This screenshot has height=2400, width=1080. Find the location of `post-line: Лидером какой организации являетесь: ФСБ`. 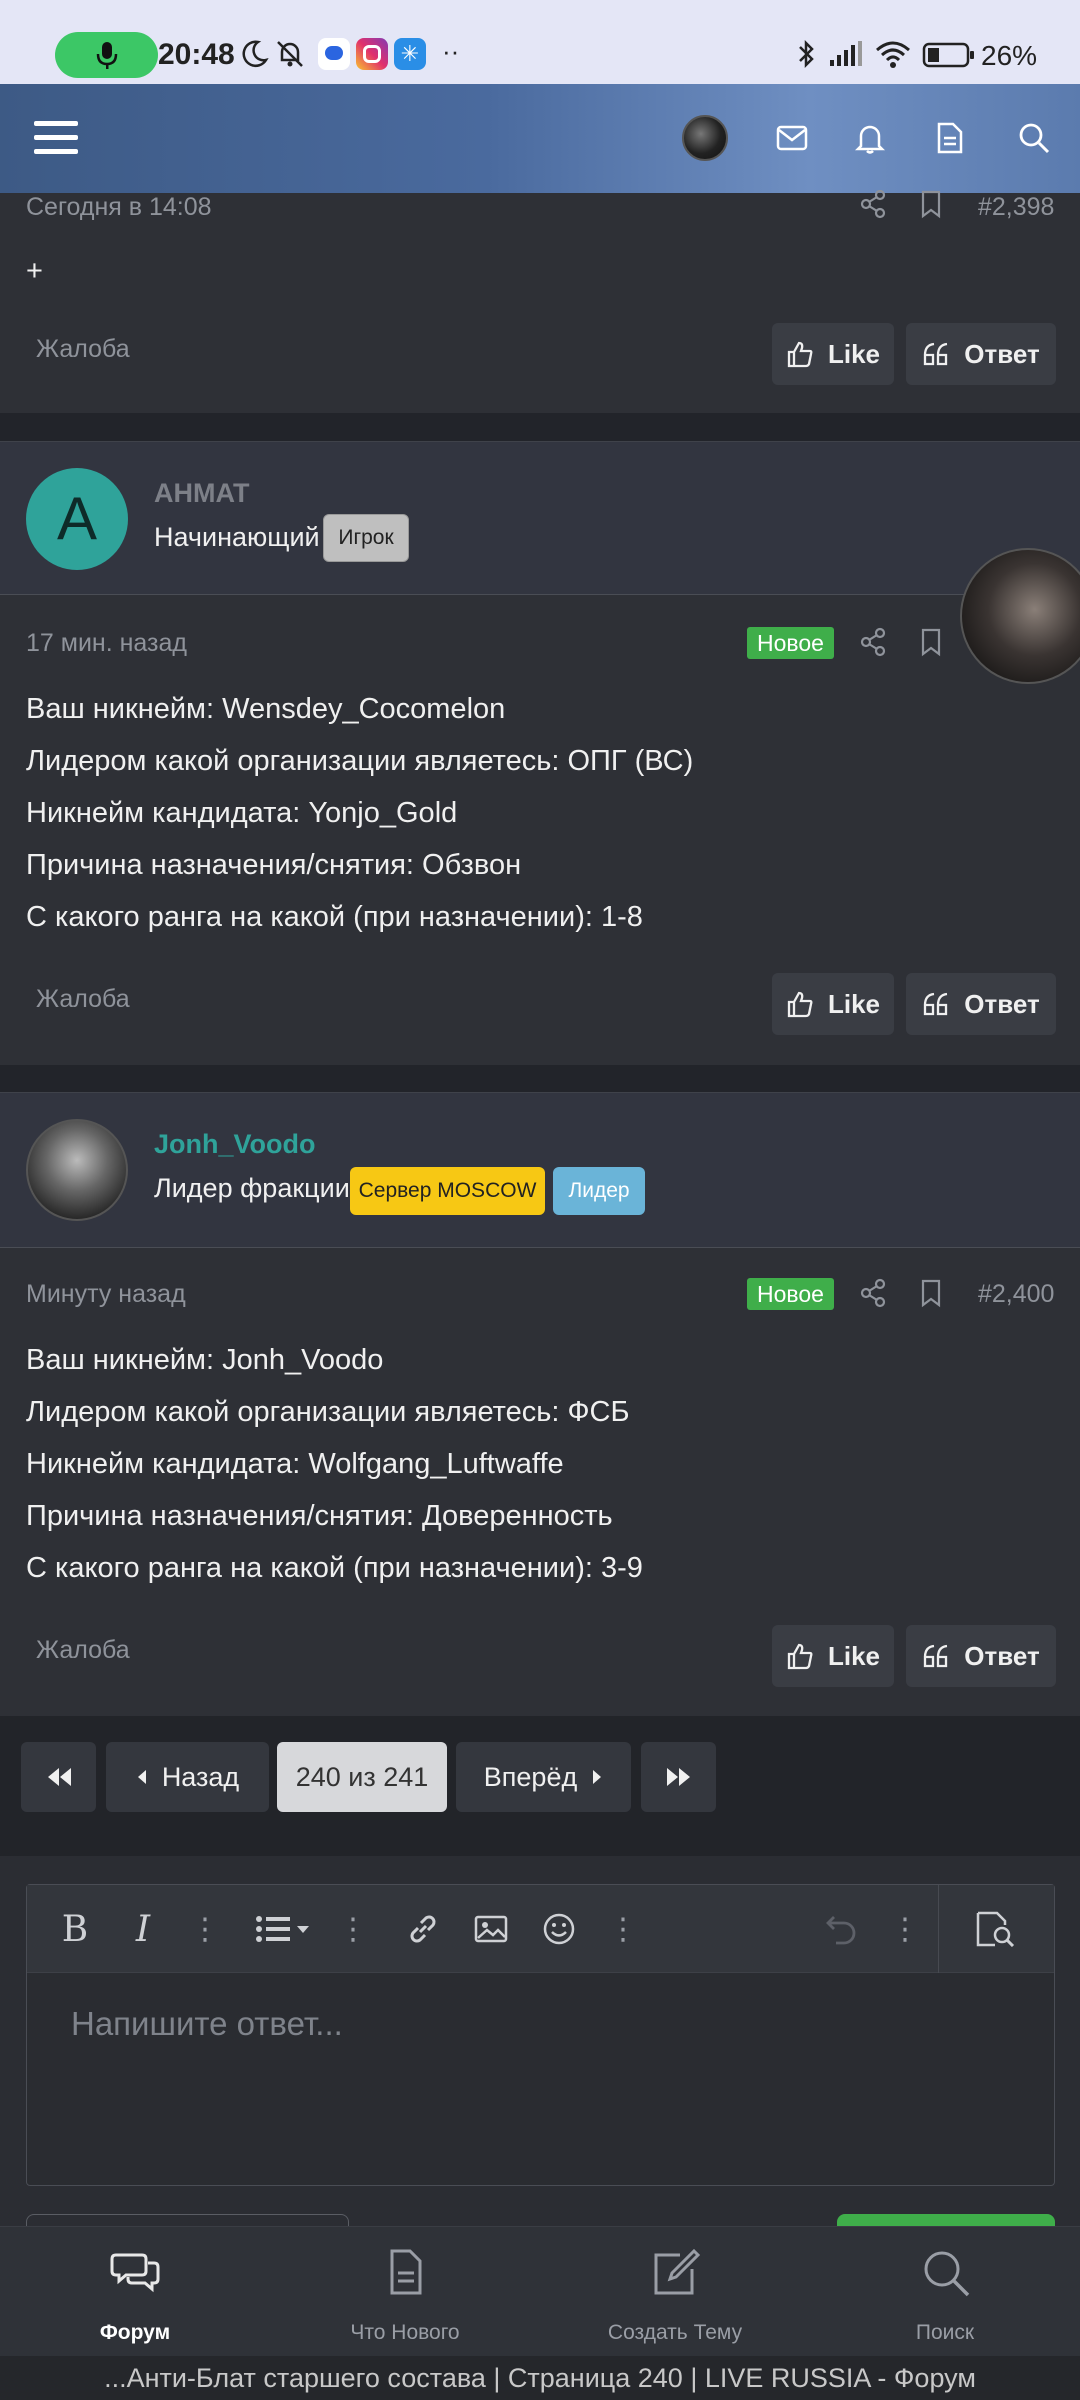

post-line: Лидером какой организации являетесь: ФСБ is located at coordinates (328, 1412).